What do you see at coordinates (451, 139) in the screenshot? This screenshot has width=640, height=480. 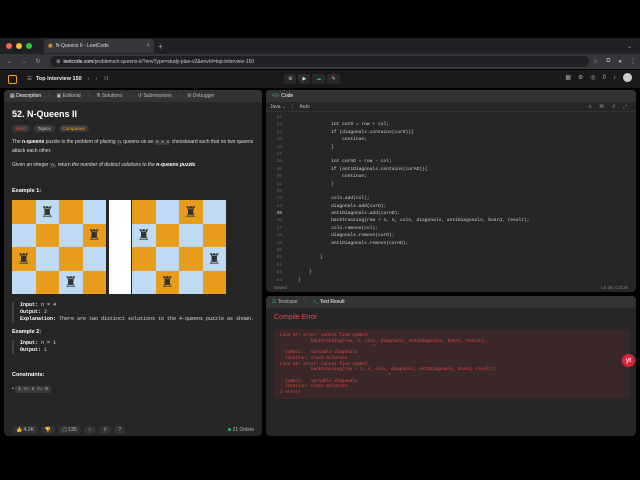 I see `code-line: 35 continue;` at bounding box center [451, 139].